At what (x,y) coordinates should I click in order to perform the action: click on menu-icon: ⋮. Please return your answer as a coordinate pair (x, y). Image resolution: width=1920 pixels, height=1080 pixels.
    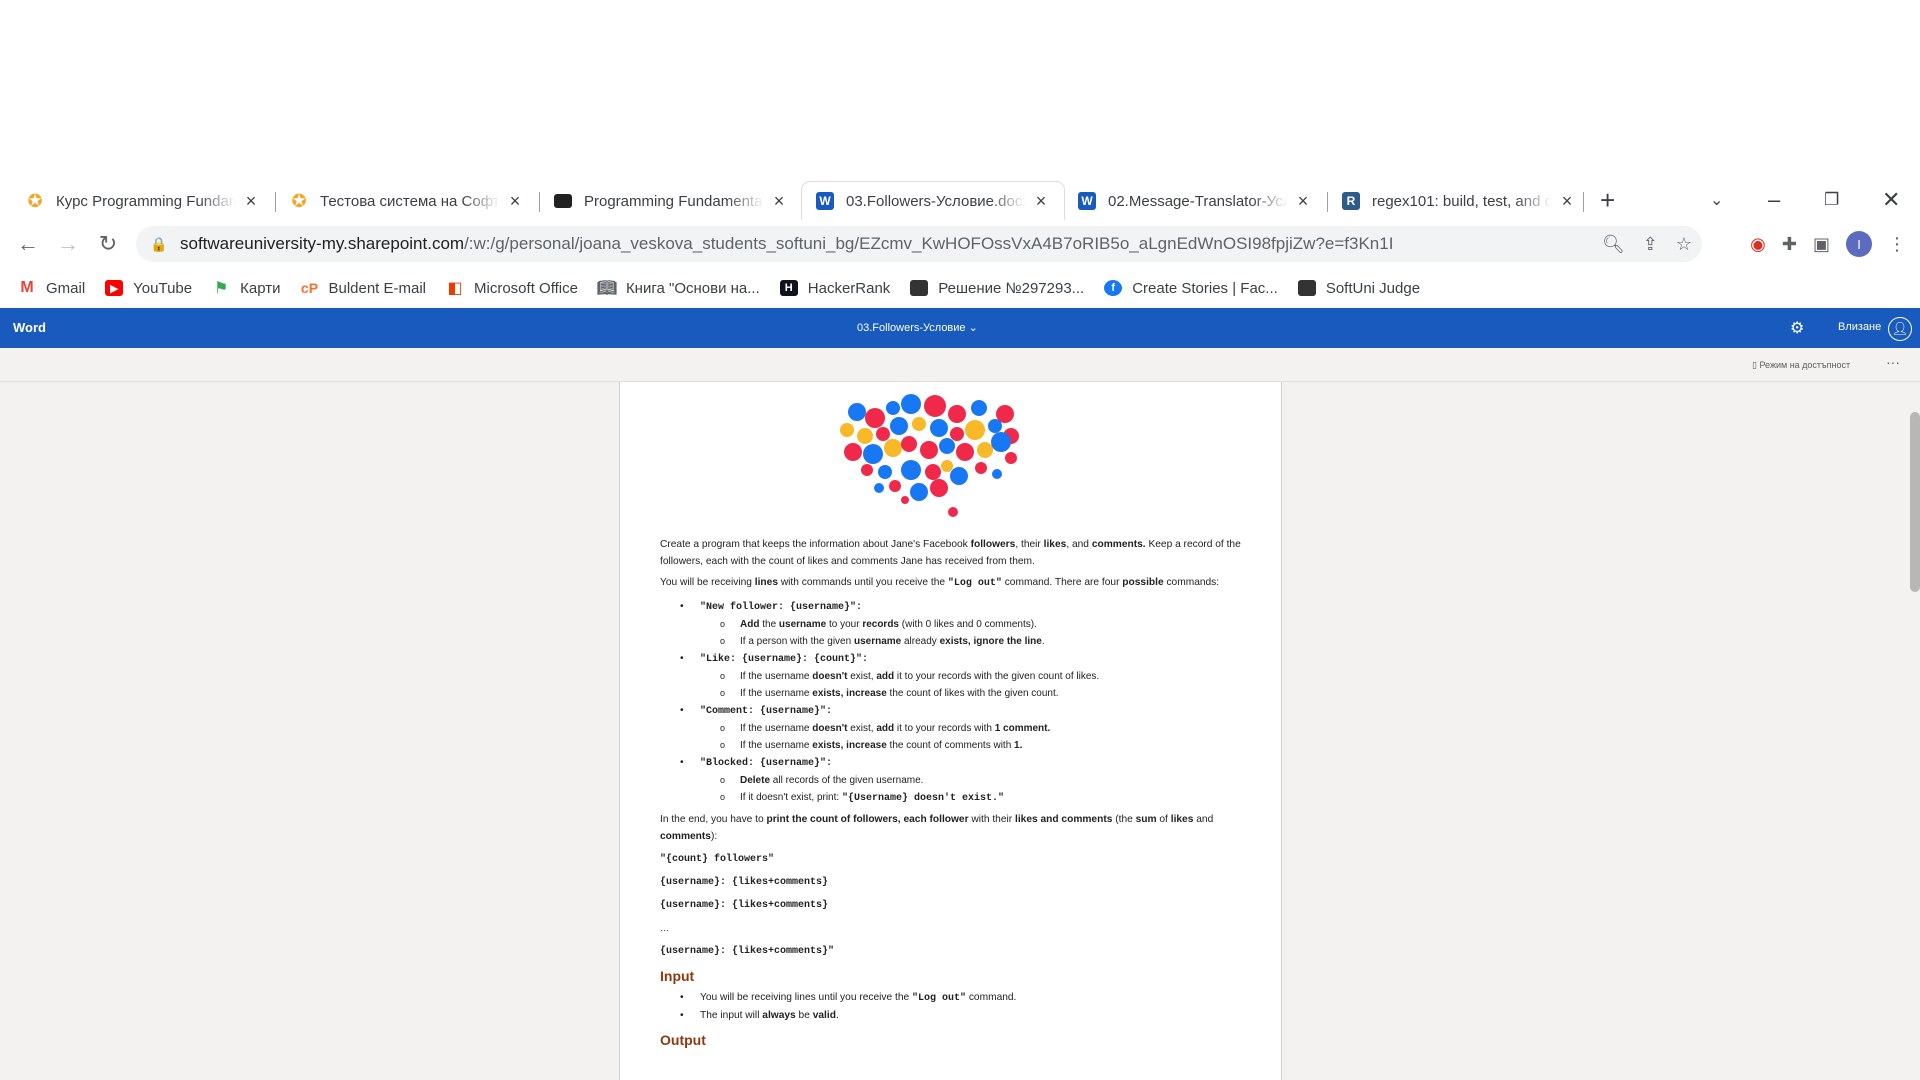
    Looking at the image, I should click on (1897, 244).